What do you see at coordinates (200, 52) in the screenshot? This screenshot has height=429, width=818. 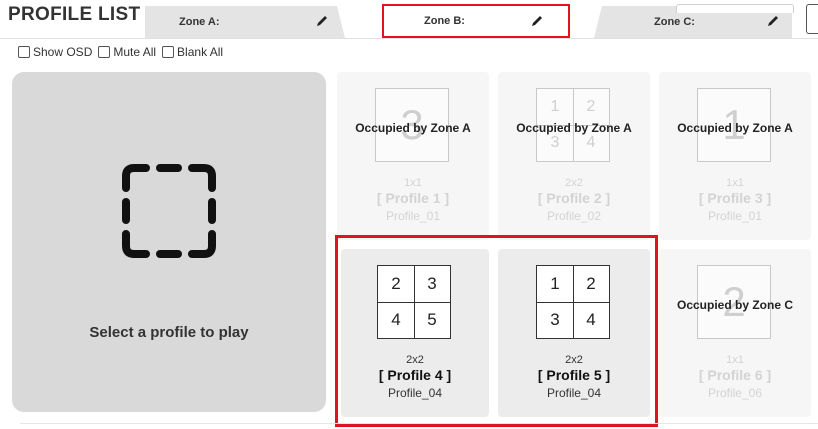 I see `blank-all-label: Blank All` at bounding box center [200, 52].